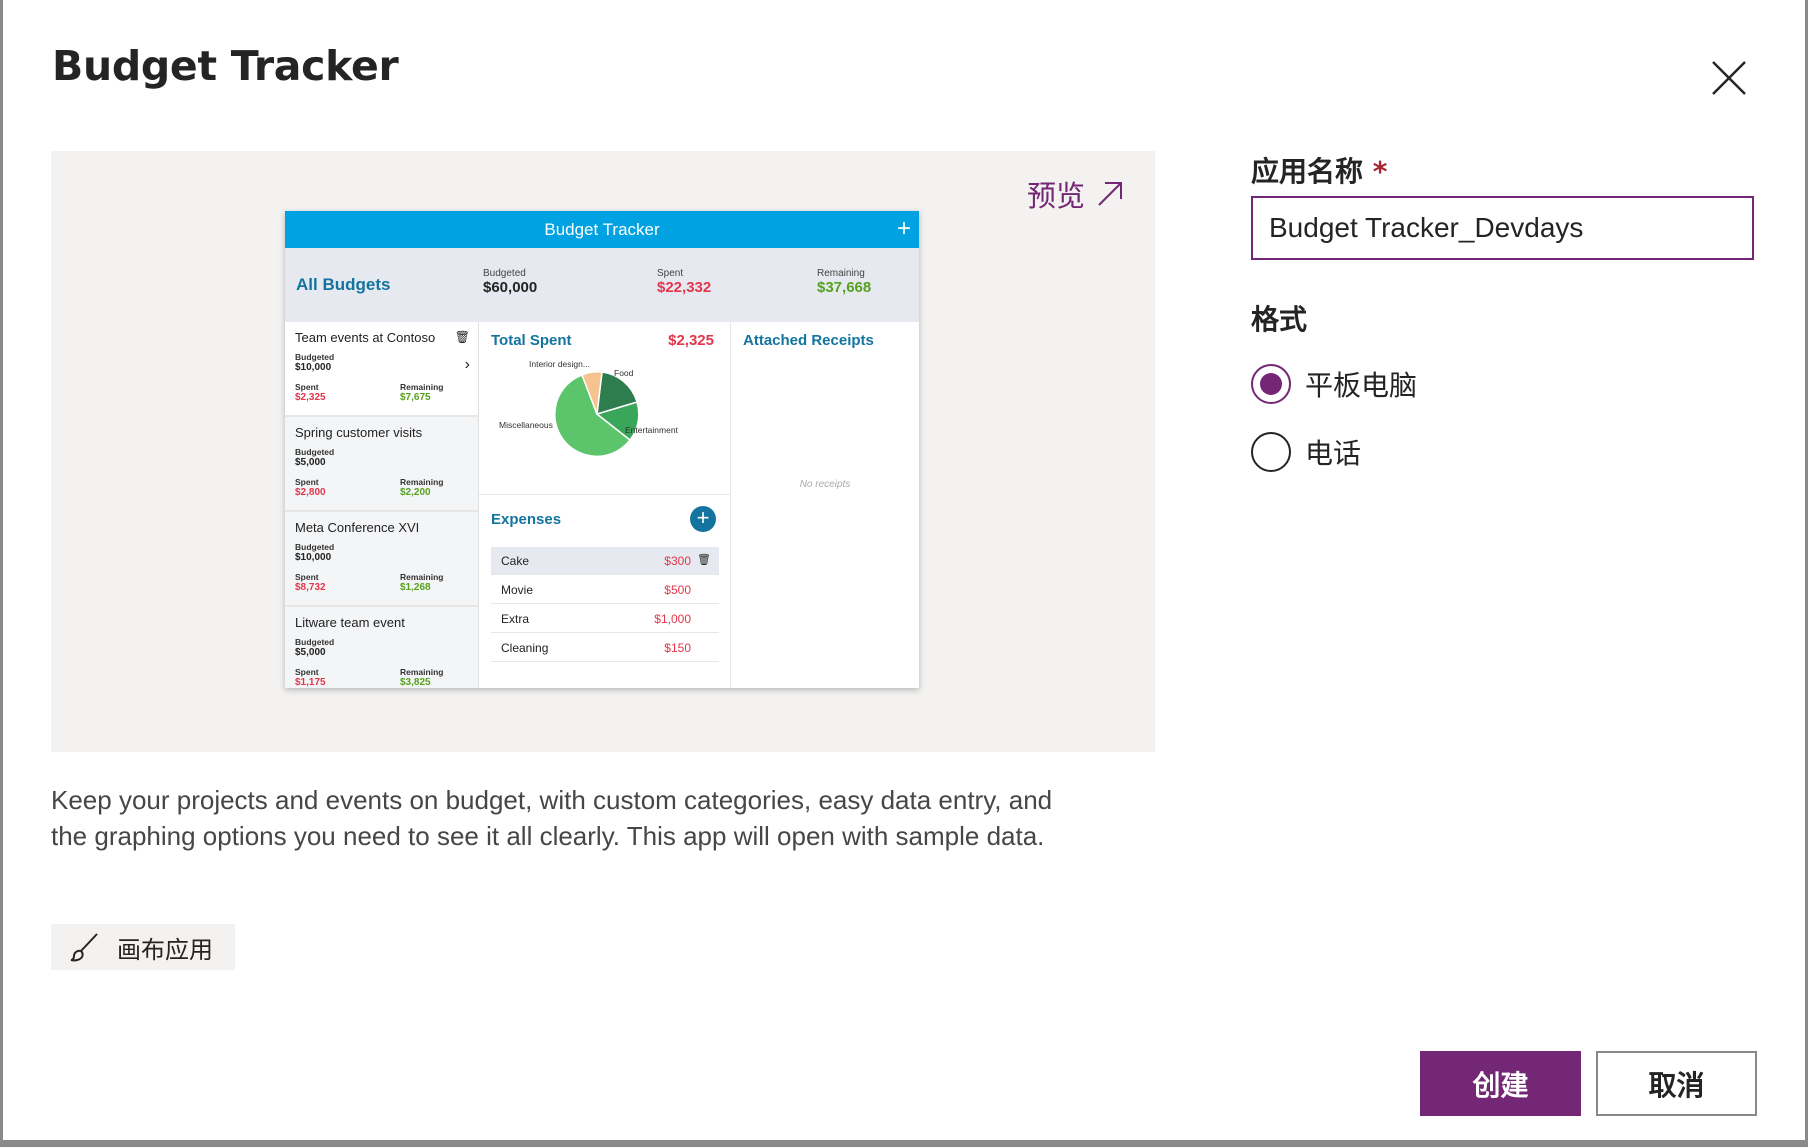 This screenshot has width=1808, height=1147. I want to click on format-option-phone: 电话, so click(1306, 452).